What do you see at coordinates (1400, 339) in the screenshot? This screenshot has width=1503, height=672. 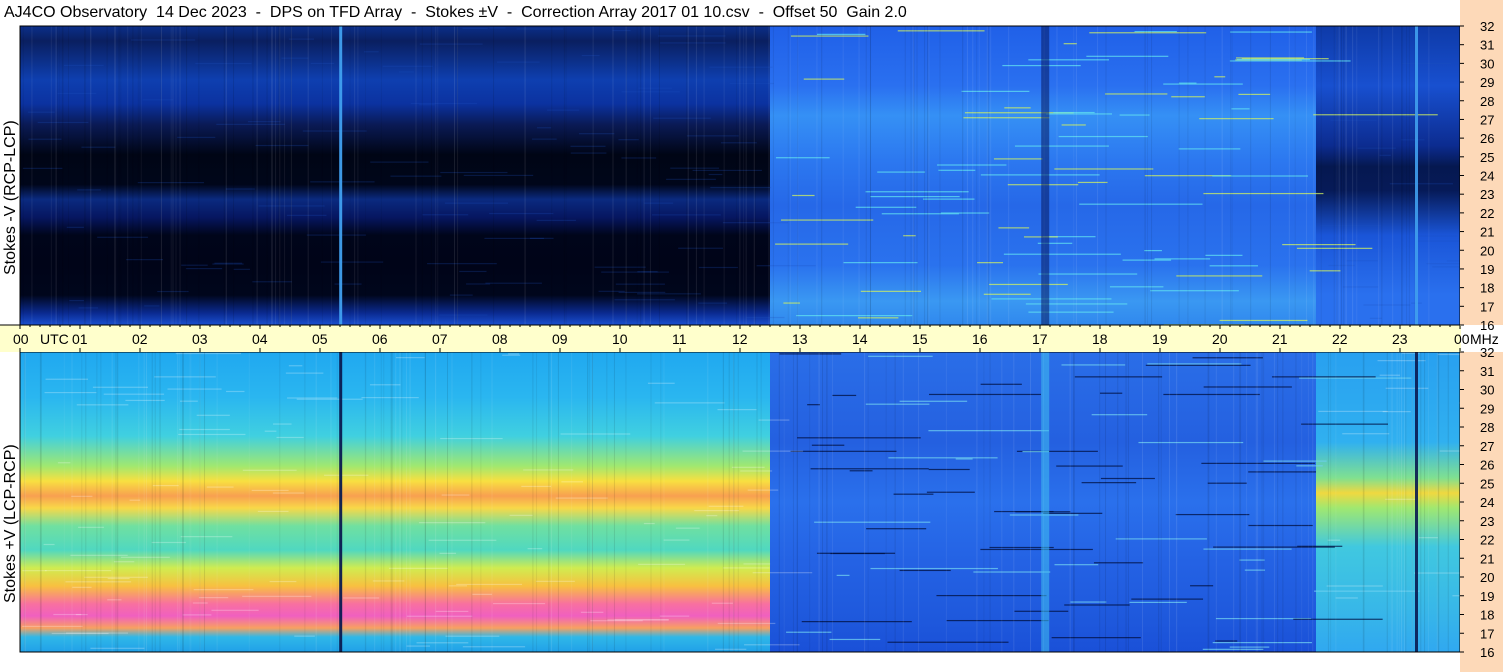 I see `time-tick-label: 23` at bounding box center [1400, 339].